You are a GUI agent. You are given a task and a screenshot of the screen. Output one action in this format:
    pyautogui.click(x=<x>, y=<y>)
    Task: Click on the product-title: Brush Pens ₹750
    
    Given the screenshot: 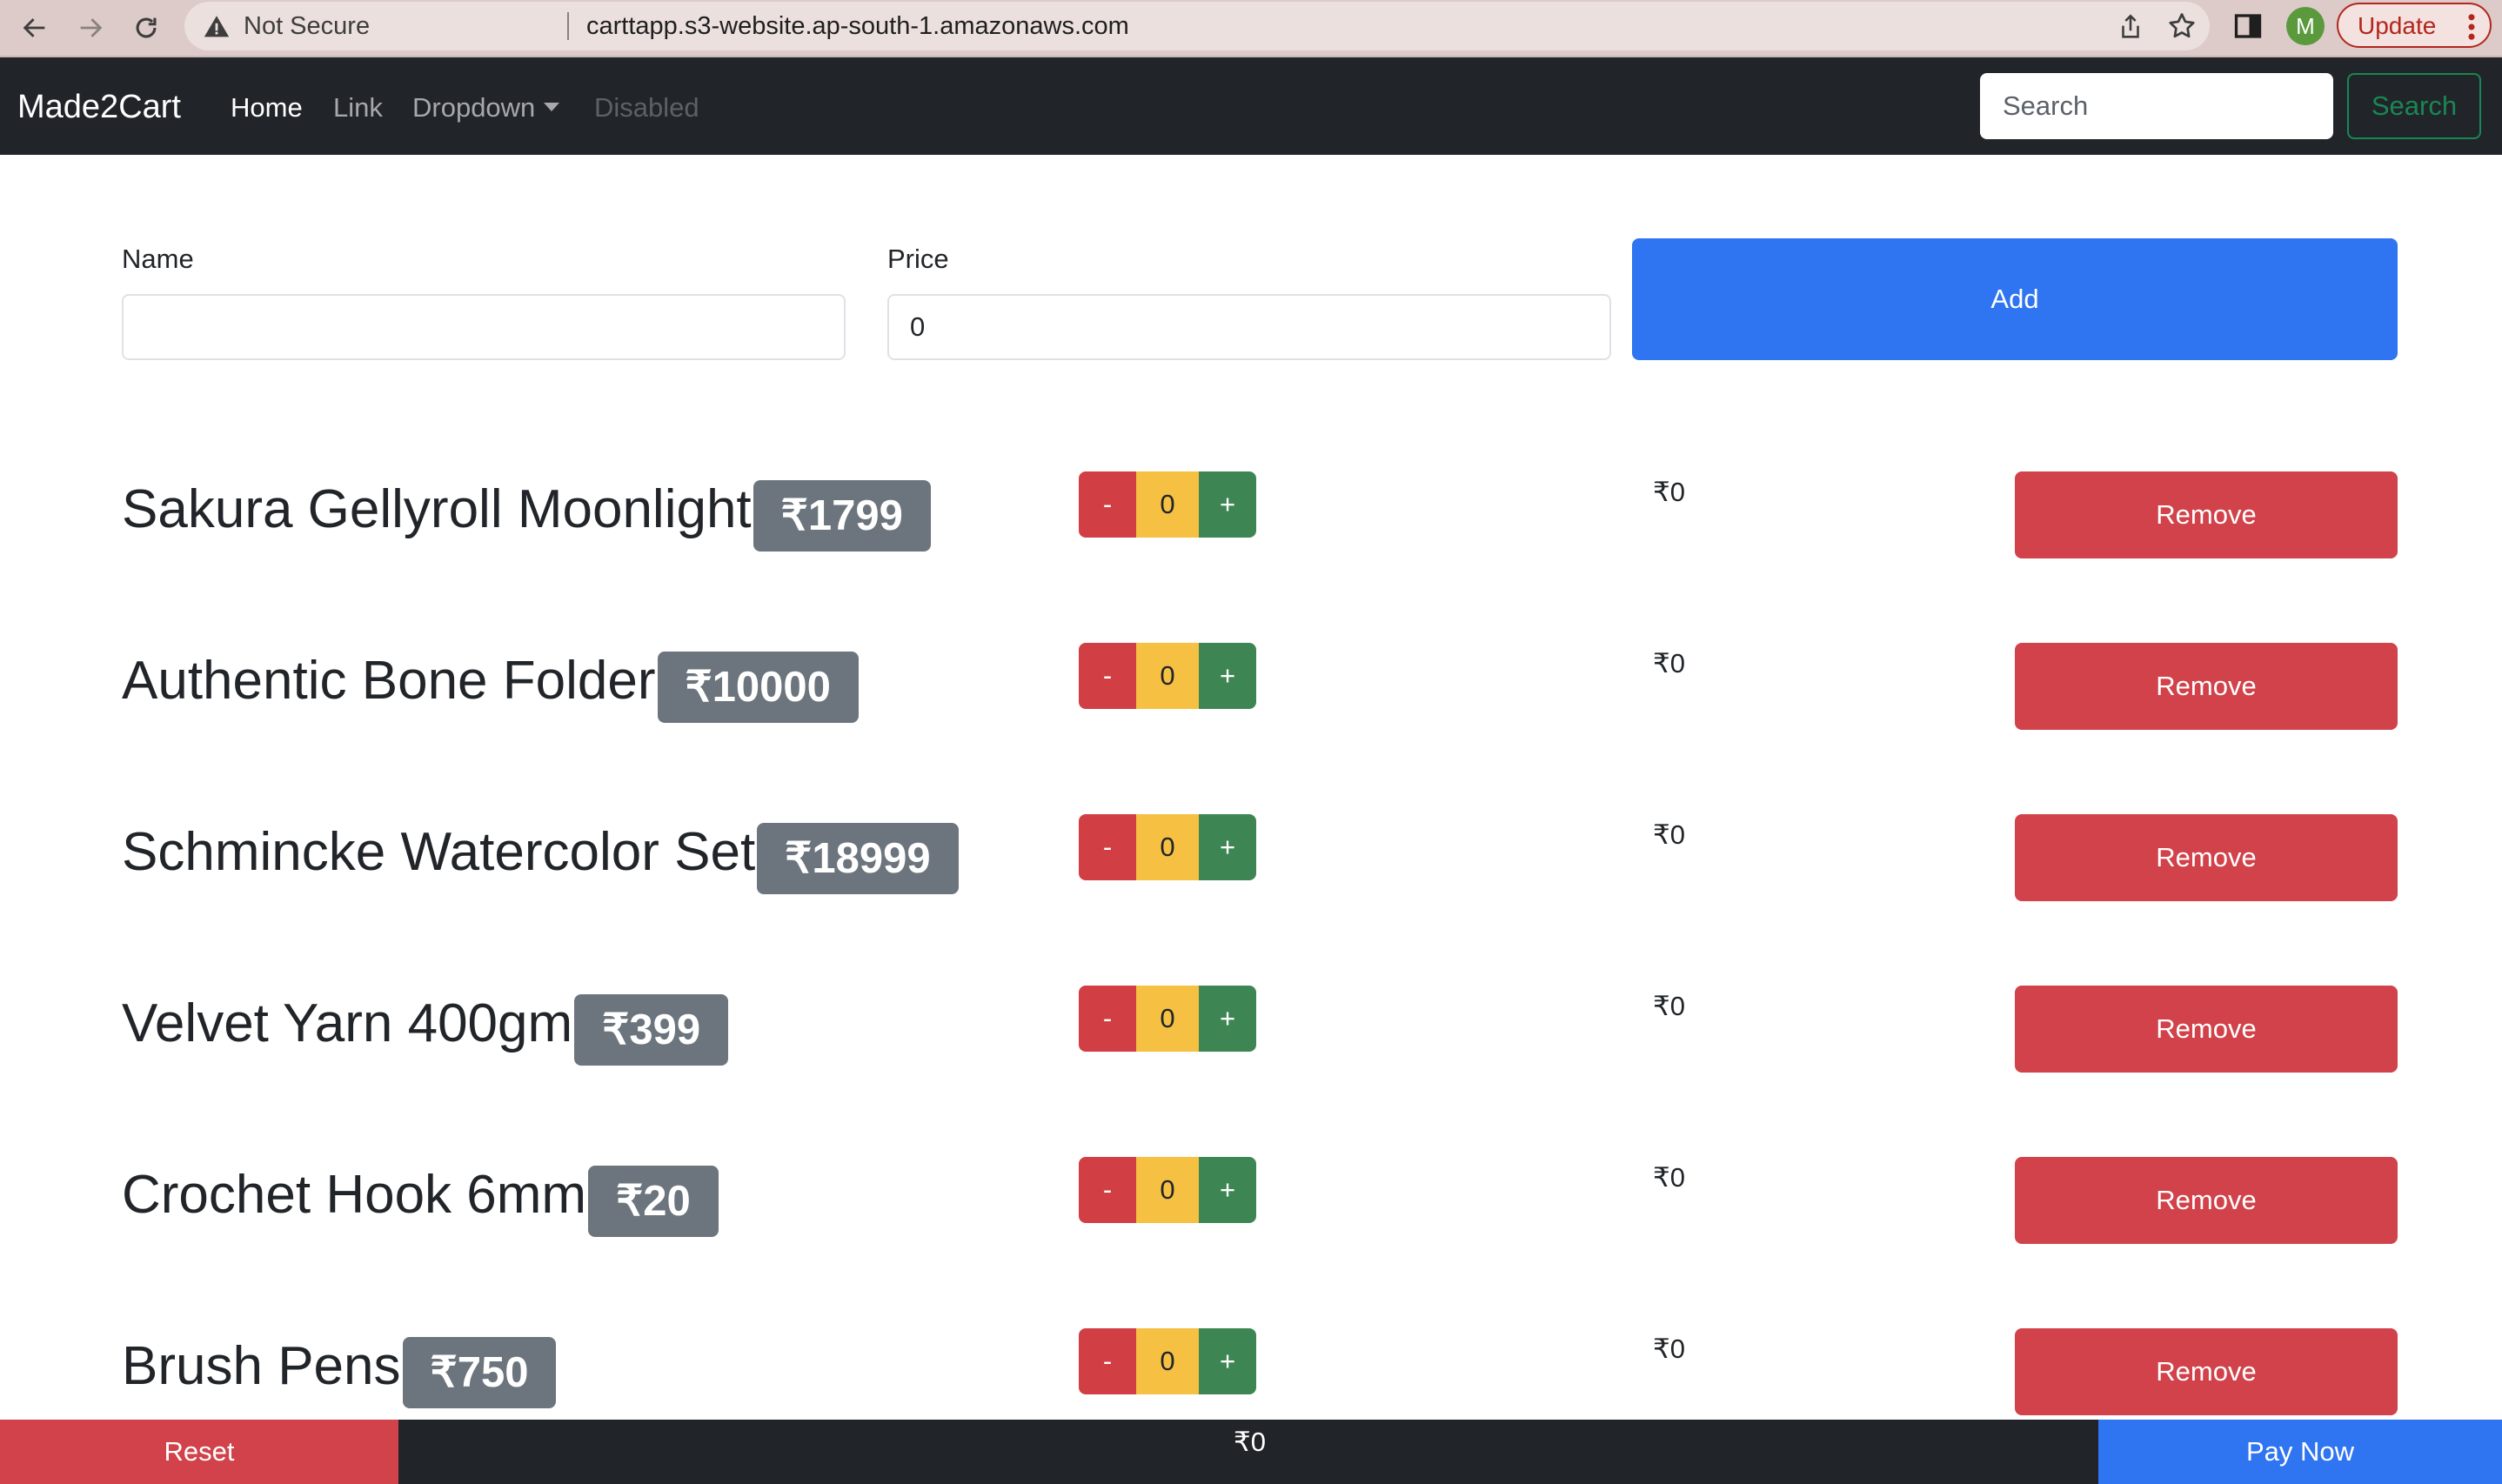 What is the action you would take?
    pyautogui.click(x=339, y=1371)
    